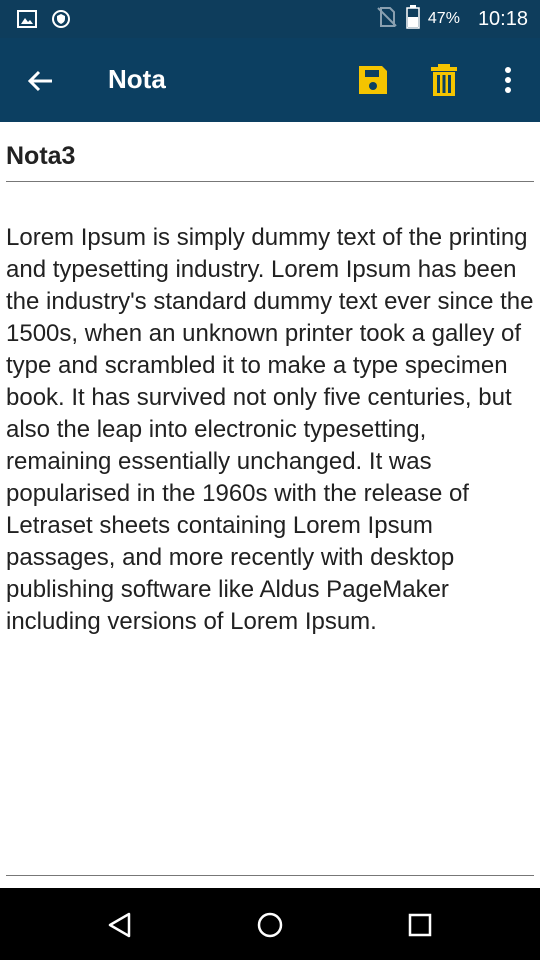 Image resolution: width=540 pixels, height=960 pixels. Describe the element at coordinates (444, 80) in the screenshot. I see `delete-button` at that location.